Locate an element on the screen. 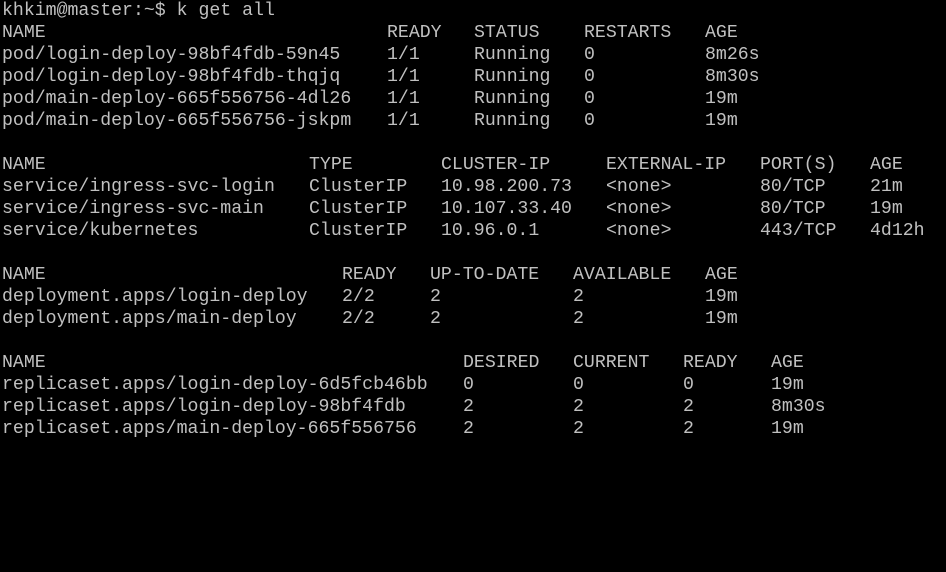 This screenshot has width=946, height=572. header-status: STATUS is located at coordinates (507, 33).